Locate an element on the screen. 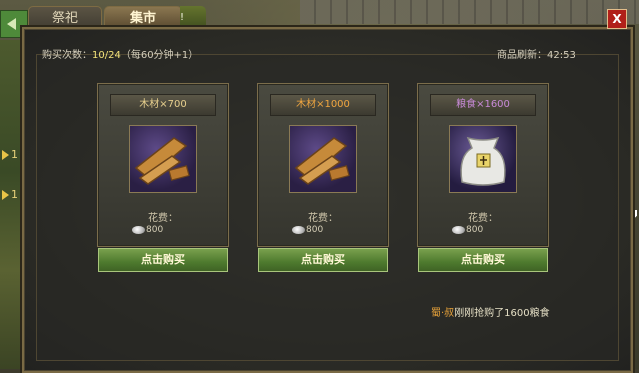  purchase-count-value: 10/24 is located at coordinates (106, 55).